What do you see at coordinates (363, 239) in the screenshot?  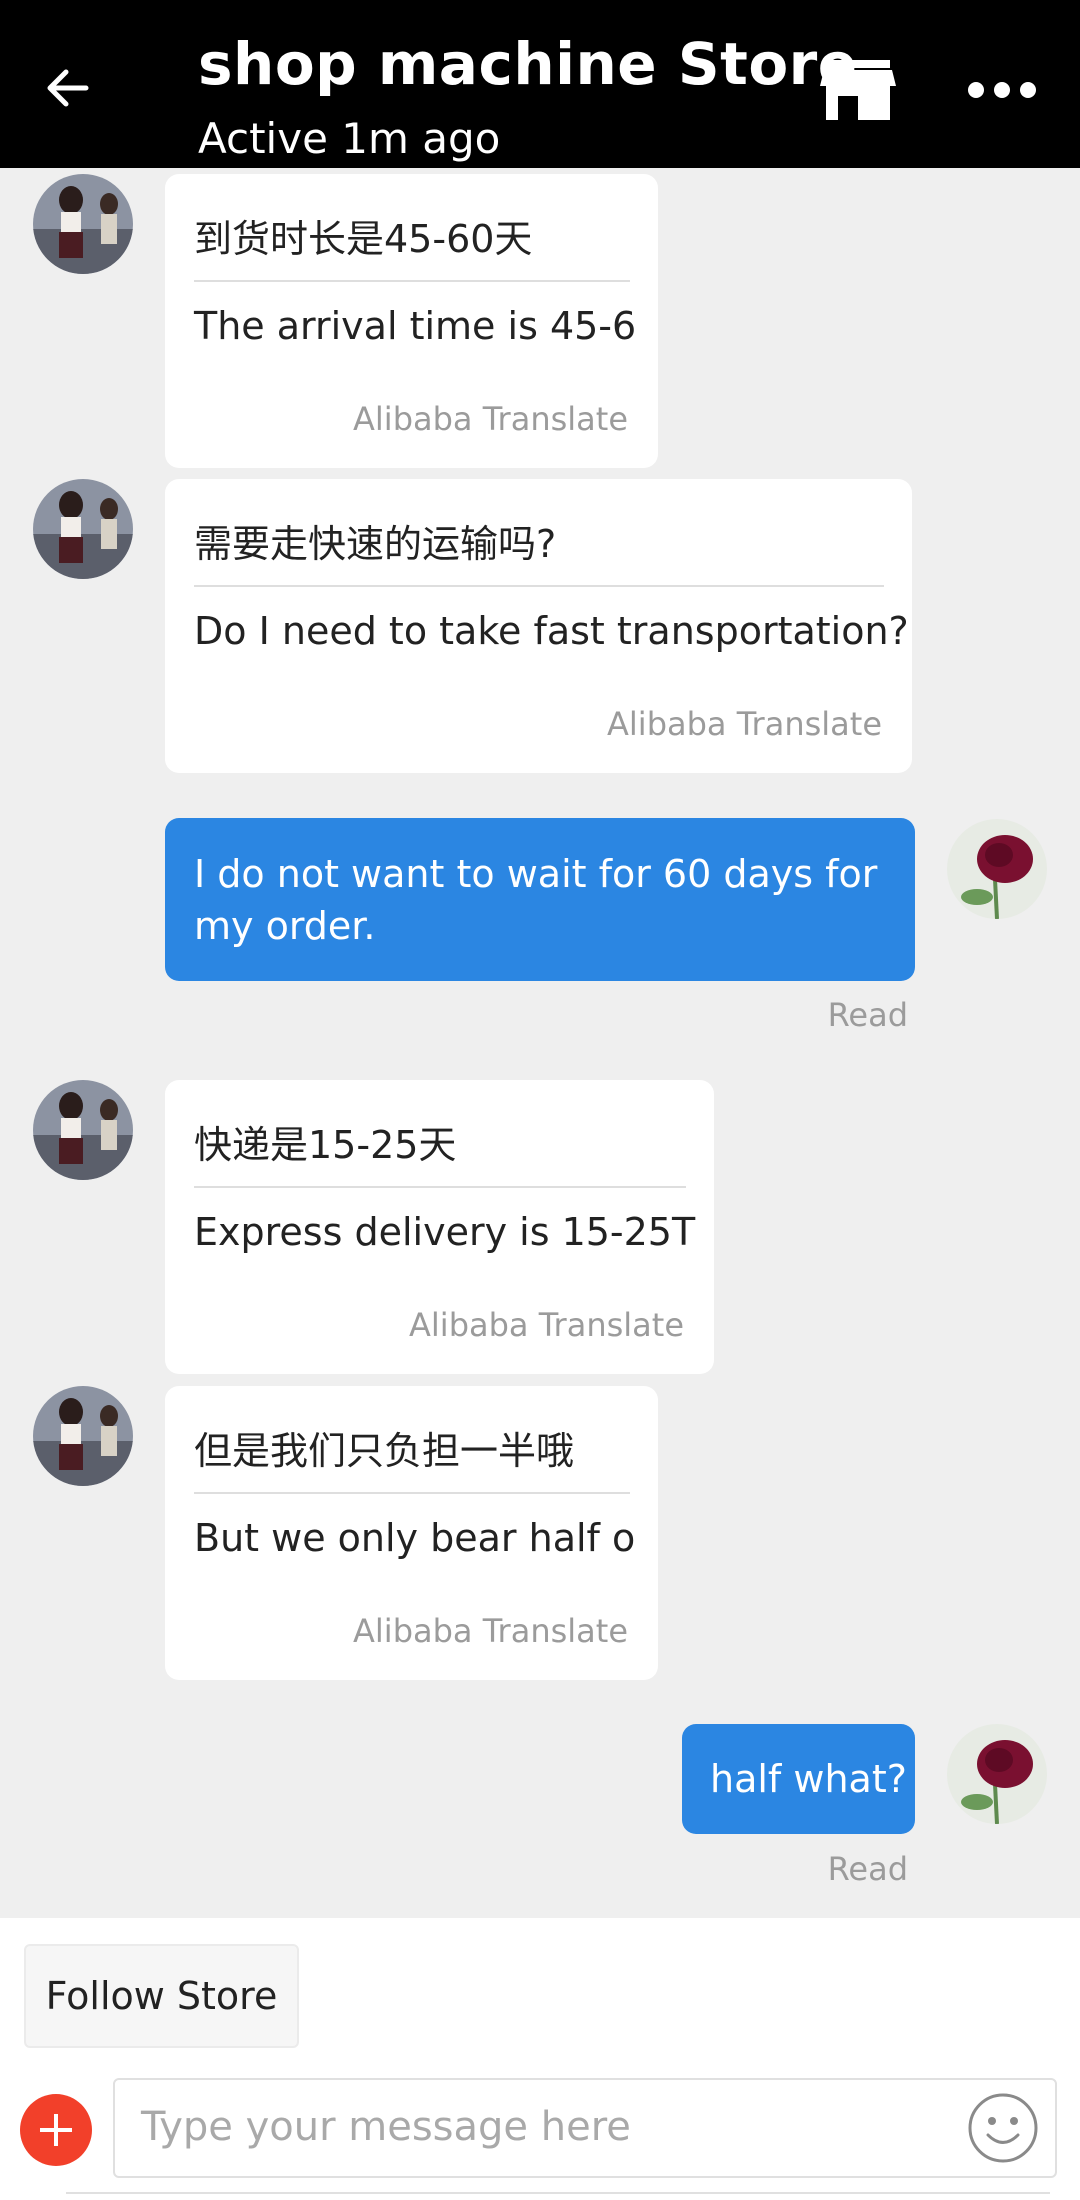 I see `original-text: 到货时长是45-60天` at bounding box center [363, 239].